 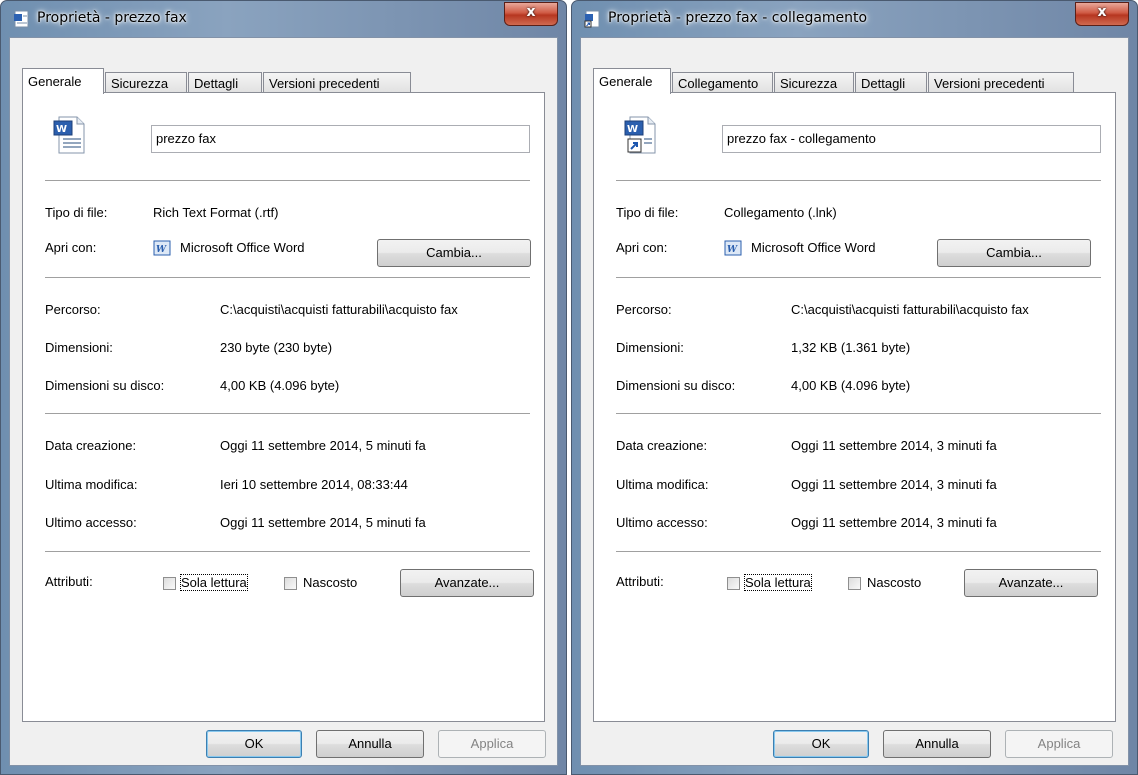 I want to click on window-title: Proprietà - prezzo fax, so click(x=112, y=18).